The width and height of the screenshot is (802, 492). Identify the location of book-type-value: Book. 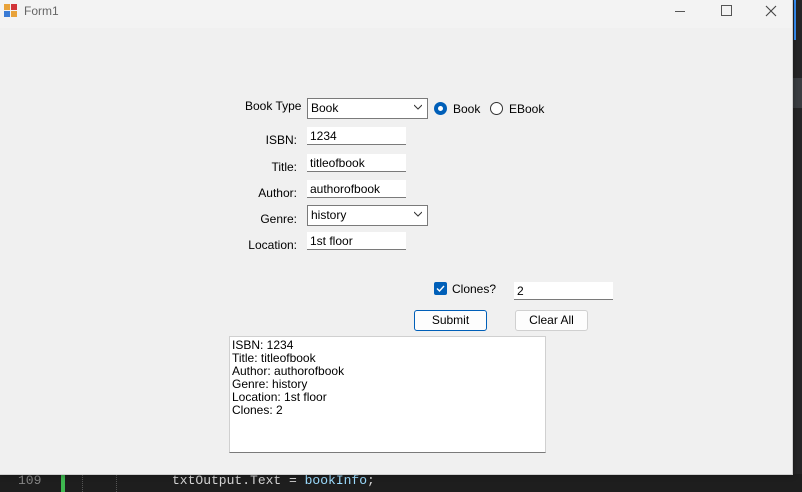
(325, 108).